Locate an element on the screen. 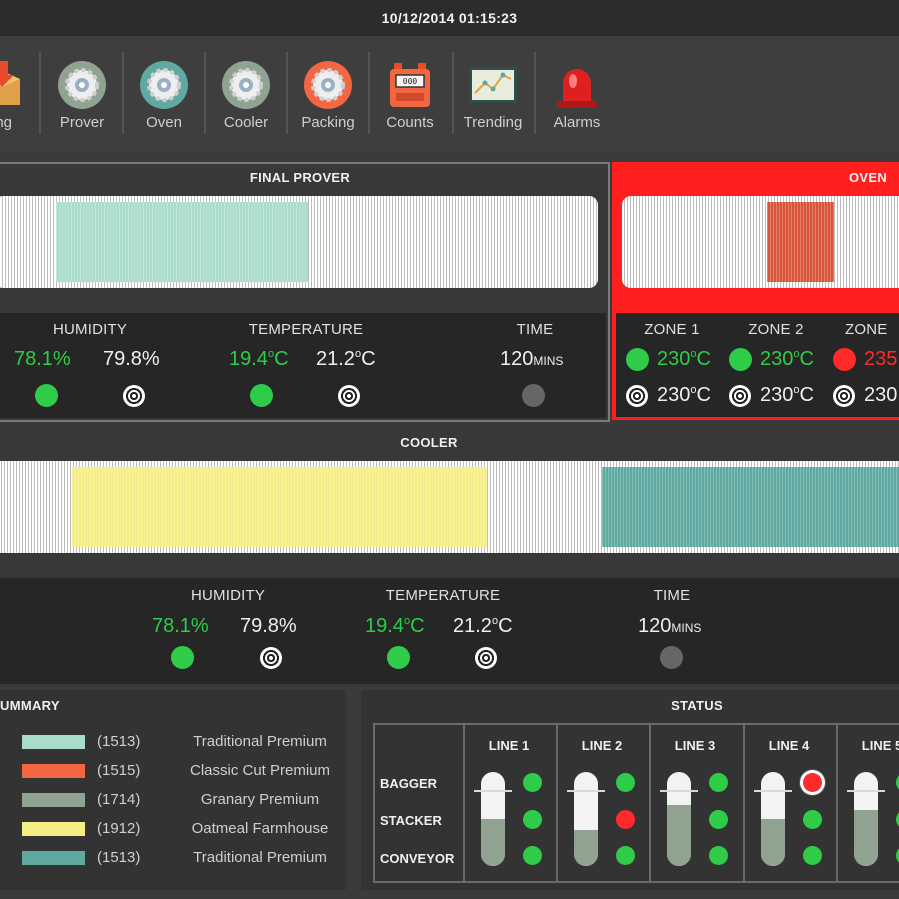 This screenshot has height=899, width=899. legend-code: (1515) is located at coordinates (119, 770).